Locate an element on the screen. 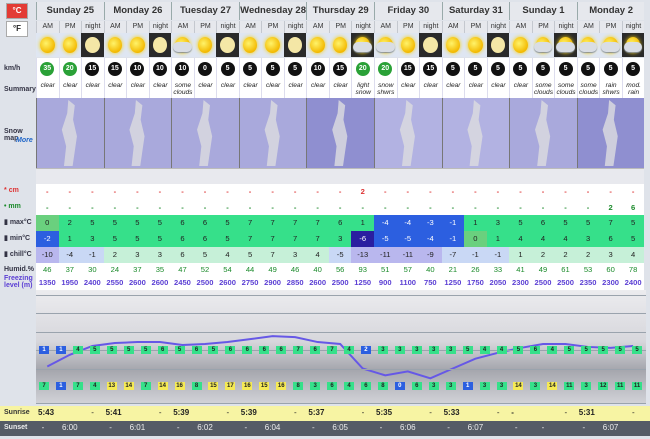 This screenshot has width=650, height=439. more-maps-link: More is located at coordinates (24, 140).